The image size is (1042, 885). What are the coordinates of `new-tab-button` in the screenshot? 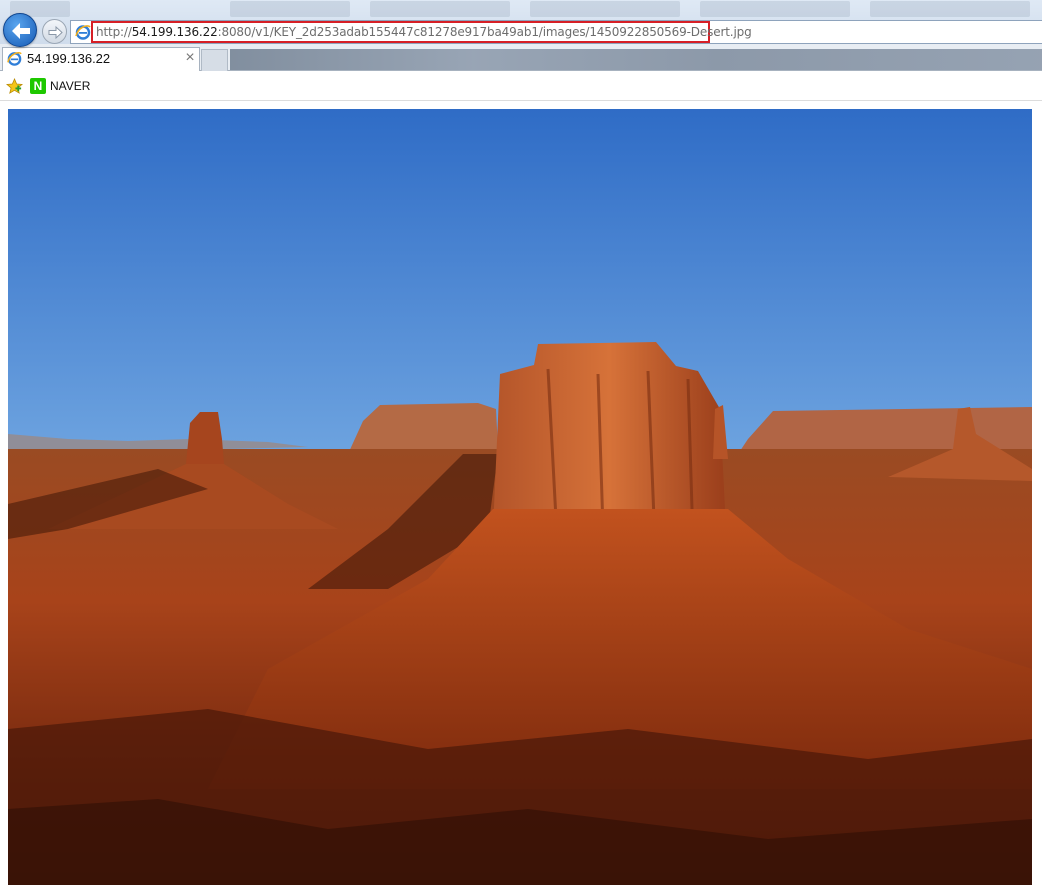 It's located at (214, 60).